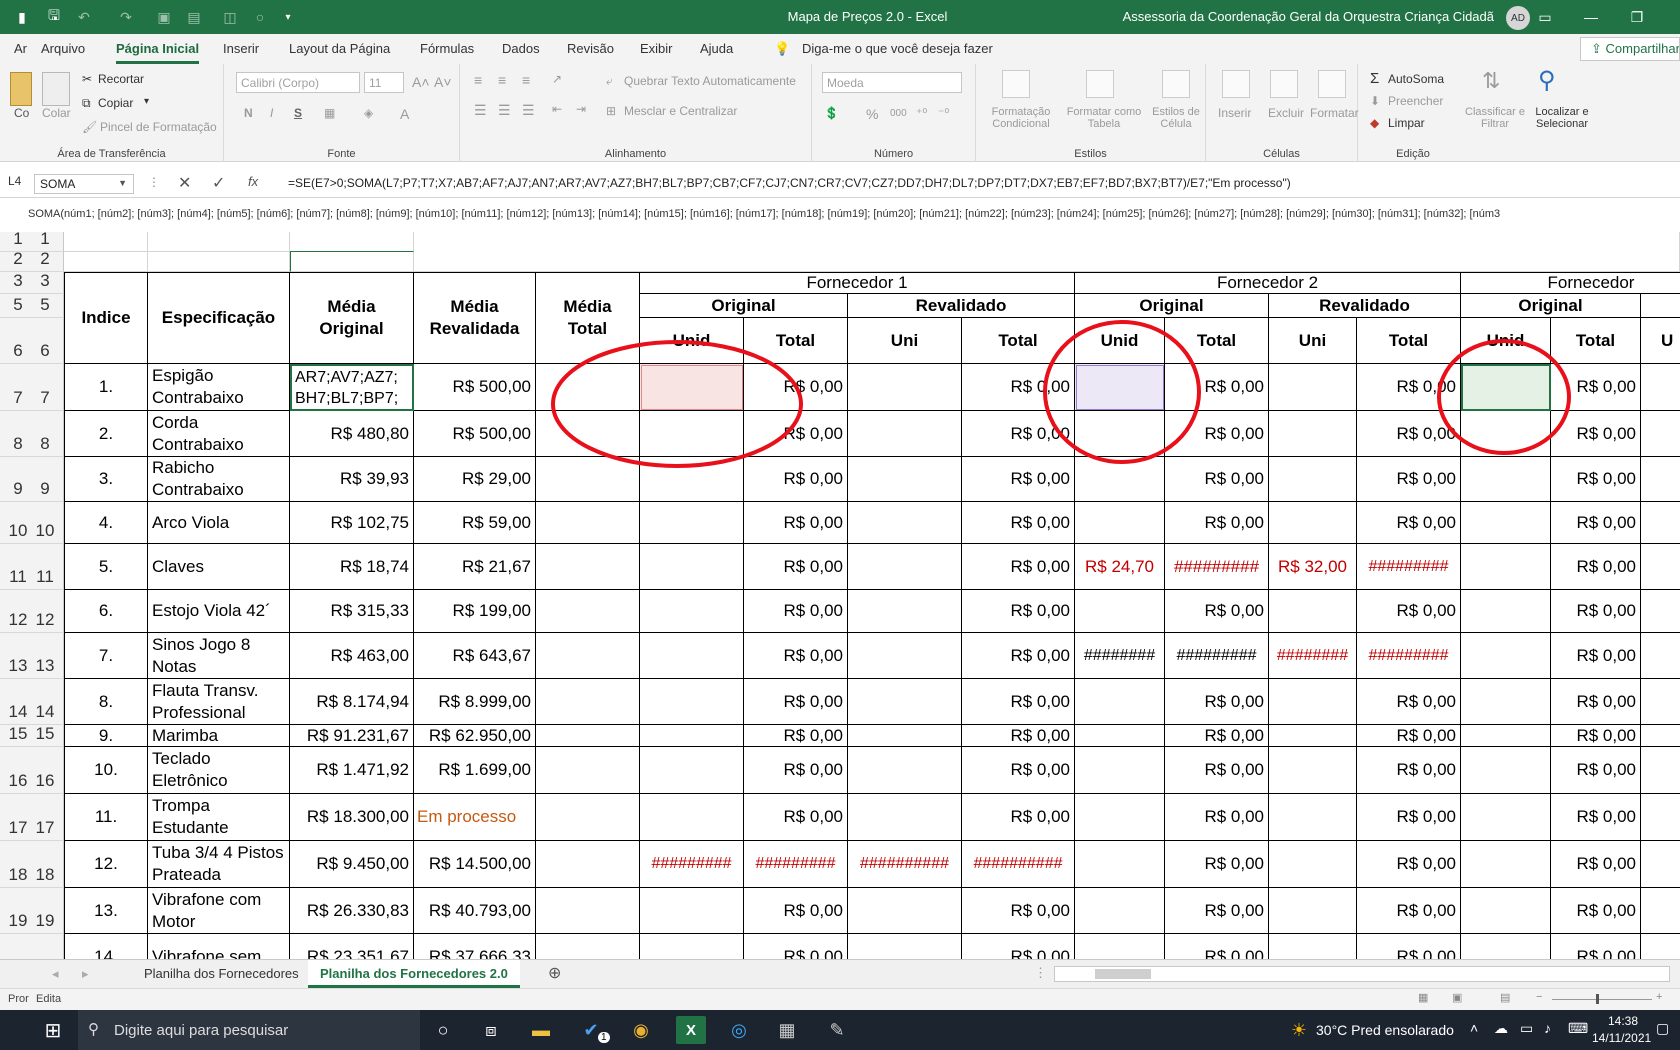 The width and height of the screenshot is (1680, 1050). Describe the element at coordinates (32, 735) in the screenshot. I see `row-header: 15 15` at that location.